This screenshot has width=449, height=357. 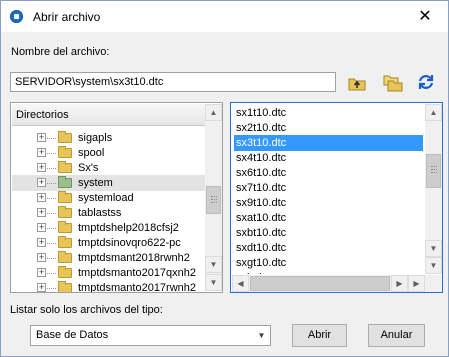 I want to click on directory-item-label: tmptdsinovqro622-pc, so click(x=129, y=243).